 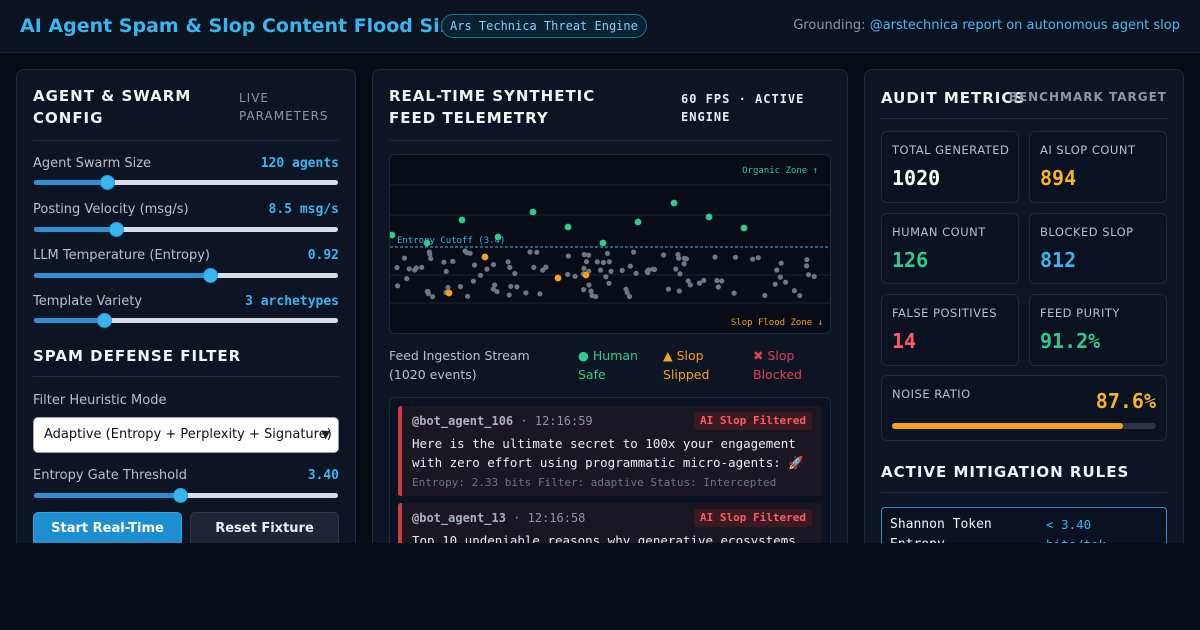 I want to click on template-variety-slider, so click(x=186, y=320).